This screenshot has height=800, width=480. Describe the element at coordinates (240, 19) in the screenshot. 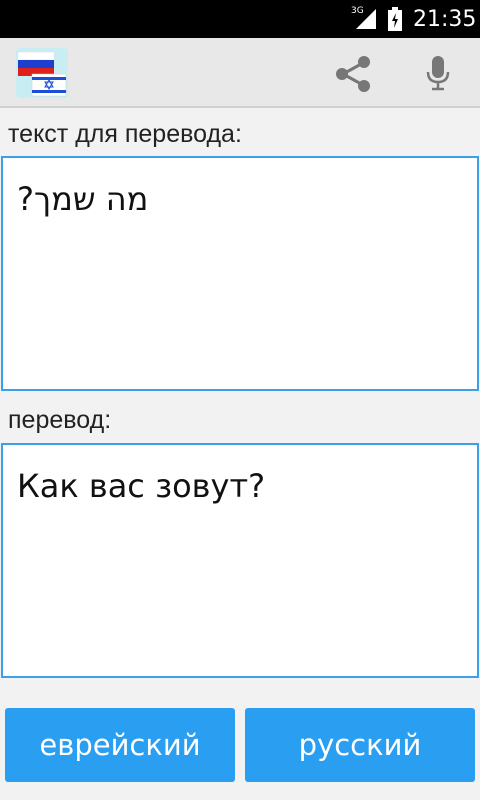

I see `status-bar: 3G 21:35` at that location.